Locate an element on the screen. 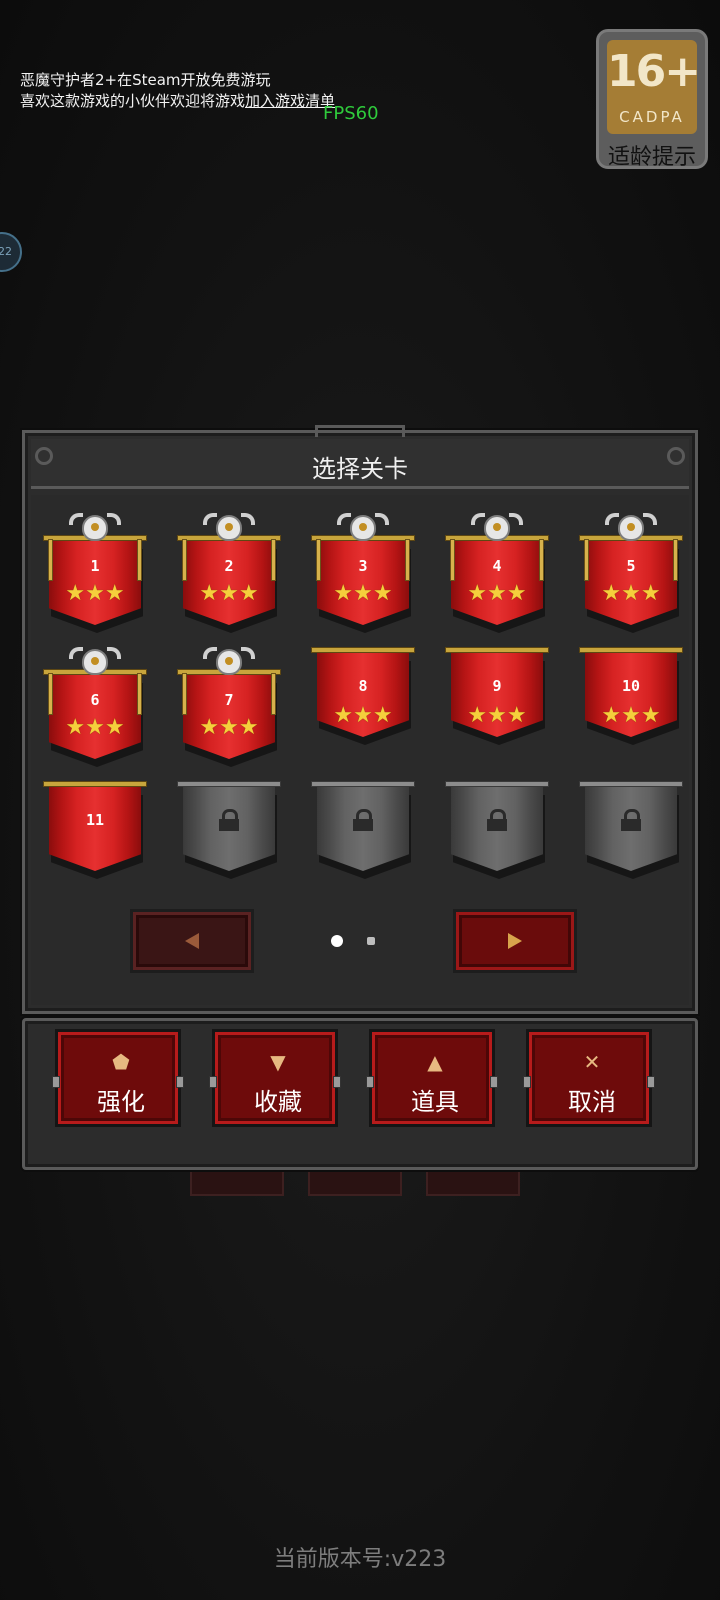 Image resolution: width=720 pixels, height=1600 pixels. upgrade-icon: ⬟ is located at coordinates (121, 1062).